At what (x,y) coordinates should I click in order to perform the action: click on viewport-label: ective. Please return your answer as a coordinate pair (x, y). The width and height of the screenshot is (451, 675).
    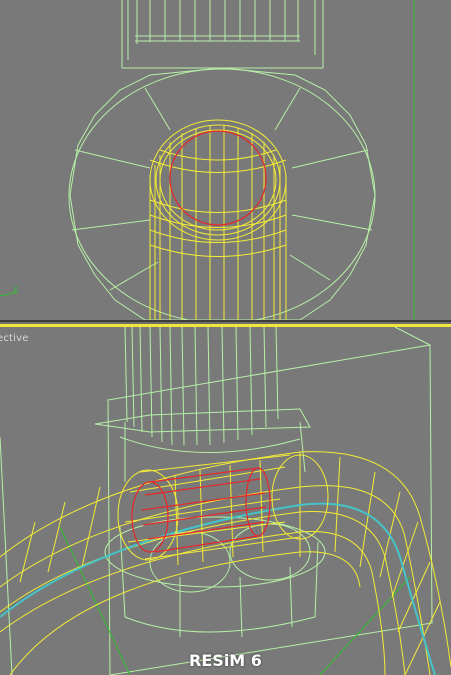
    Looking at the image, I should click on (14, 338).